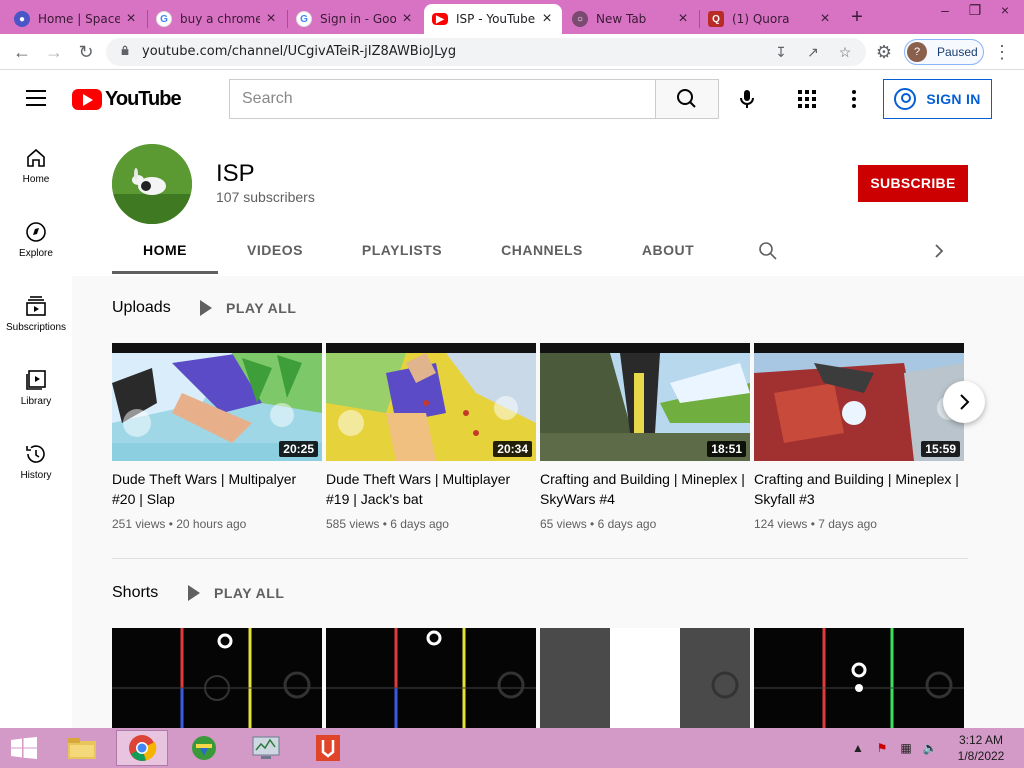  What do you see at coordinates (179, 524) in the screenshot?
I see `video-meta: 251 views • 20 hours ago` at bounding box center [179, 524].